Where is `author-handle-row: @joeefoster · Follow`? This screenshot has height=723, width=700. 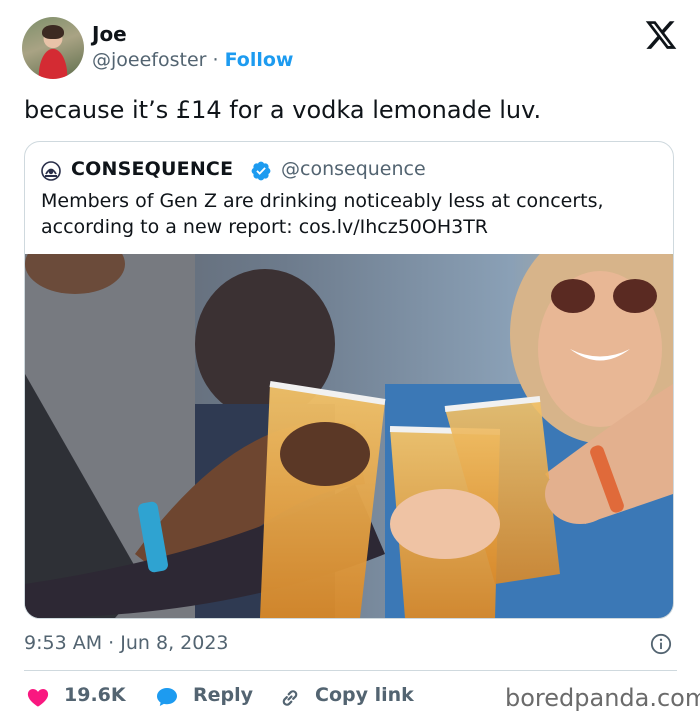 author-handle-row: @joeefoster · Follow is located at coordinates (193, 60).